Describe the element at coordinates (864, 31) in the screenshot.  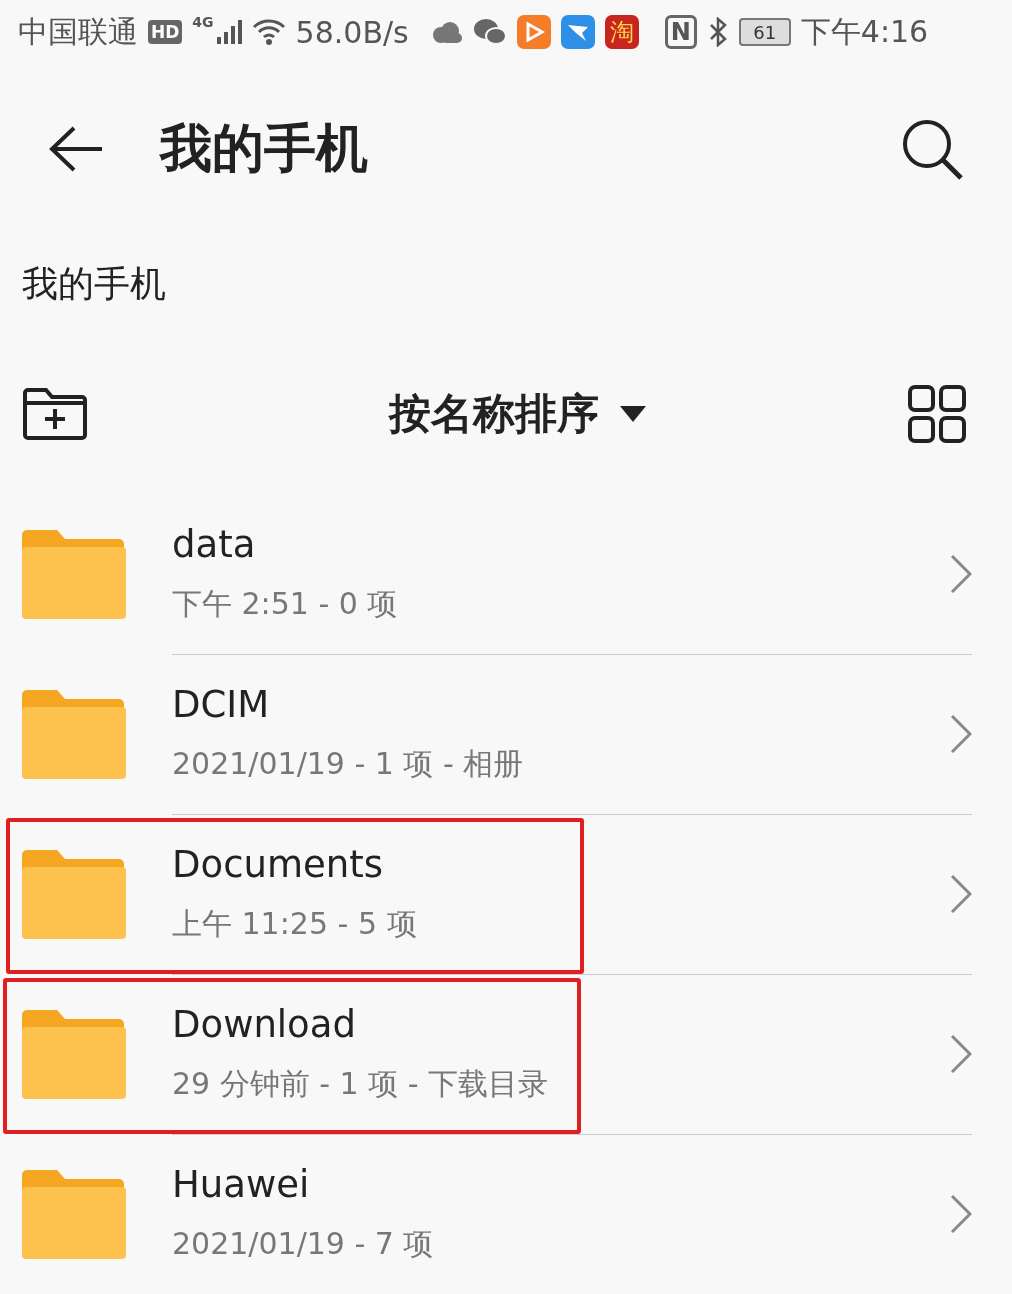
I see `clock: 下午4:16` at that location.